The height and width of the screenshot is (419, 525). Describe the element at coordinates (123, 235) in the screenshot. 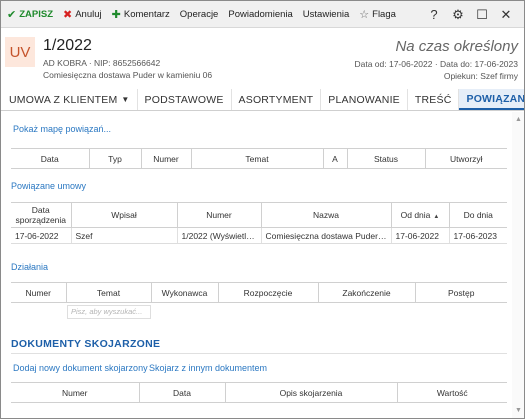

I see `table-cell: Szef` at that location.